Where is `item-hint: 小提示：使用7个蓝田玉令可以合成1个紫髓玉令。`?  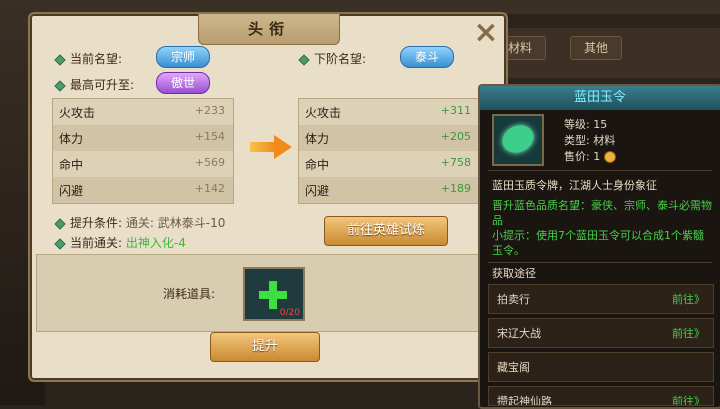 item-hint: 小提示：使用7个蓝田玉令可以合成1个紫髓玉令。 is located at coordinates (598, 243).